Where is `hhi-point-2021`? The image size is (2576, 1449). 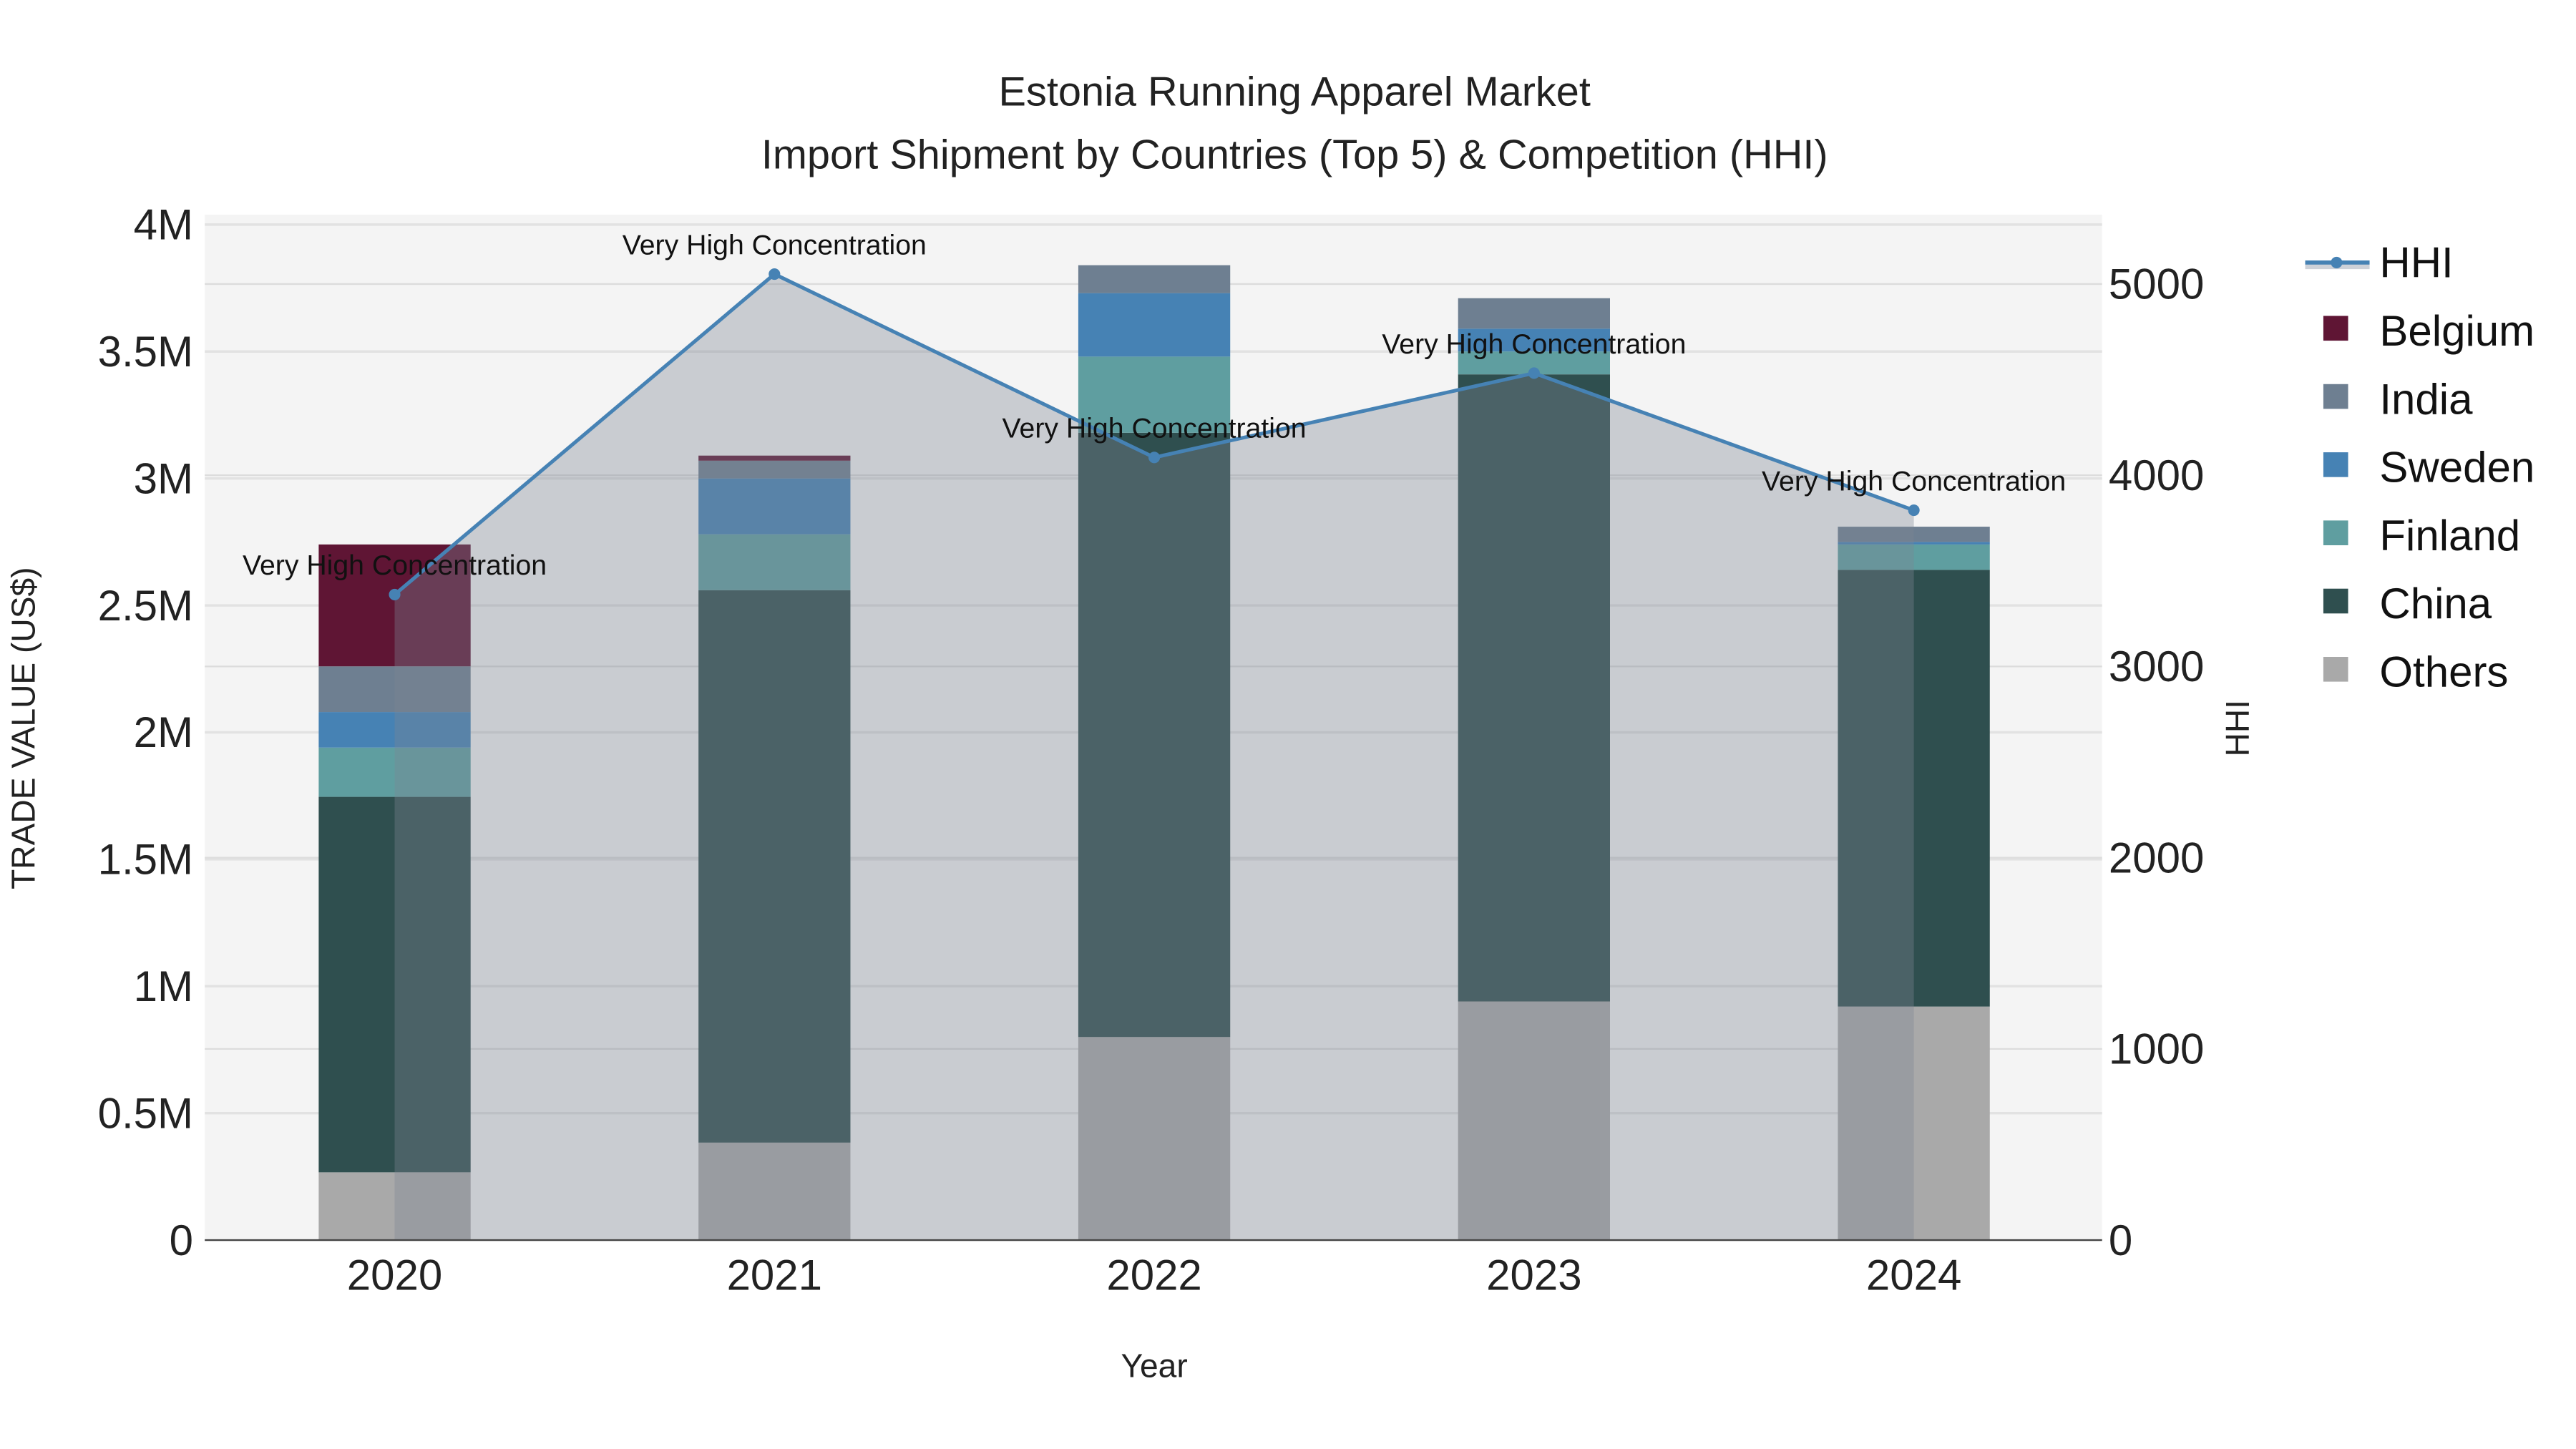 hhi-point-2021 is located at coordinates (775, 274).